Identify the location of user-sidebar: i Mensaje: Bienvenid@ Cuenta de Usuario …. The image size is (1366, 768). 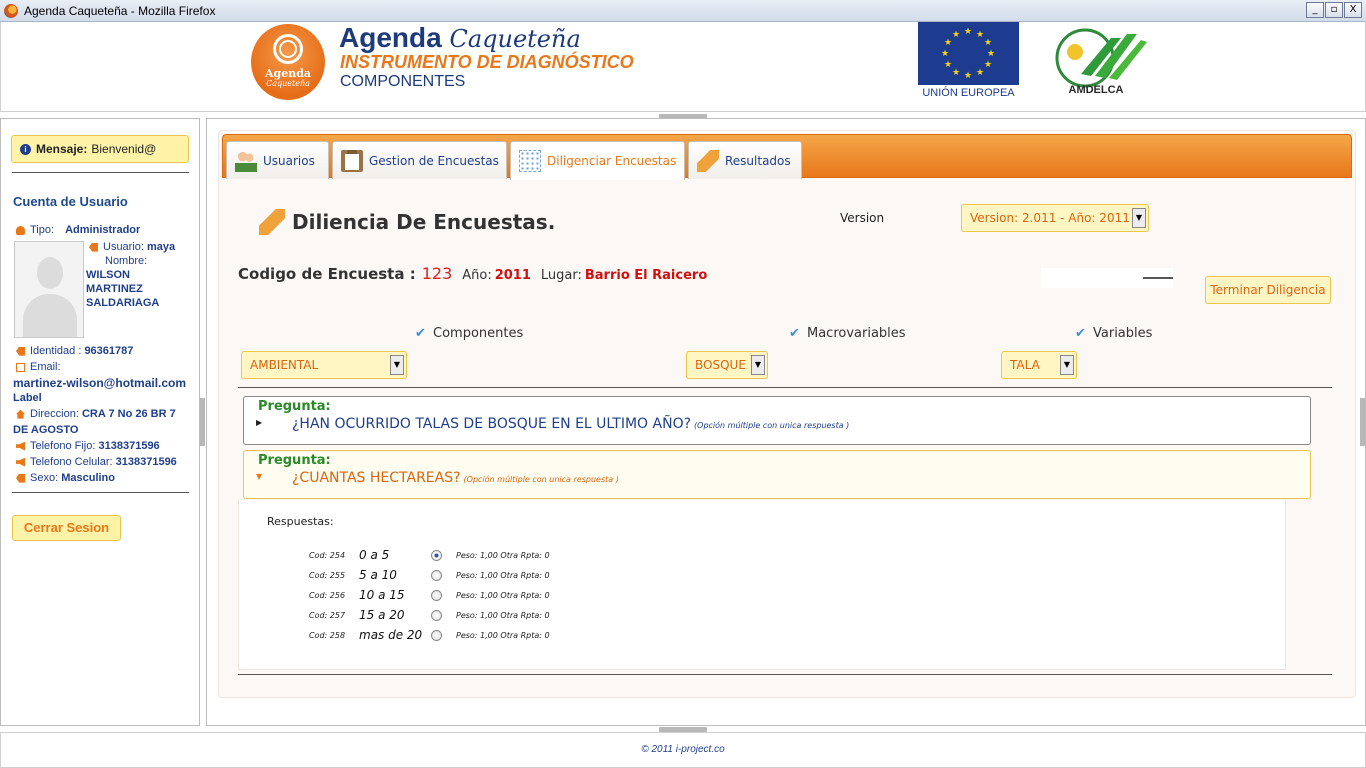
(100, 422).